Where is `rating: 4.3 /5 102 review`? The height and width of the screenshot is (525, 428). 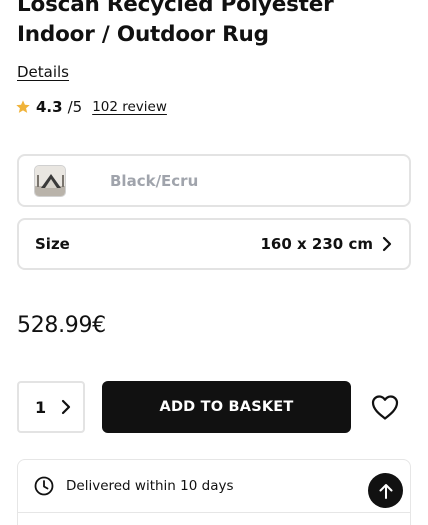
rating: 4.3 /5 102 review is located at coordinates (91, 107).